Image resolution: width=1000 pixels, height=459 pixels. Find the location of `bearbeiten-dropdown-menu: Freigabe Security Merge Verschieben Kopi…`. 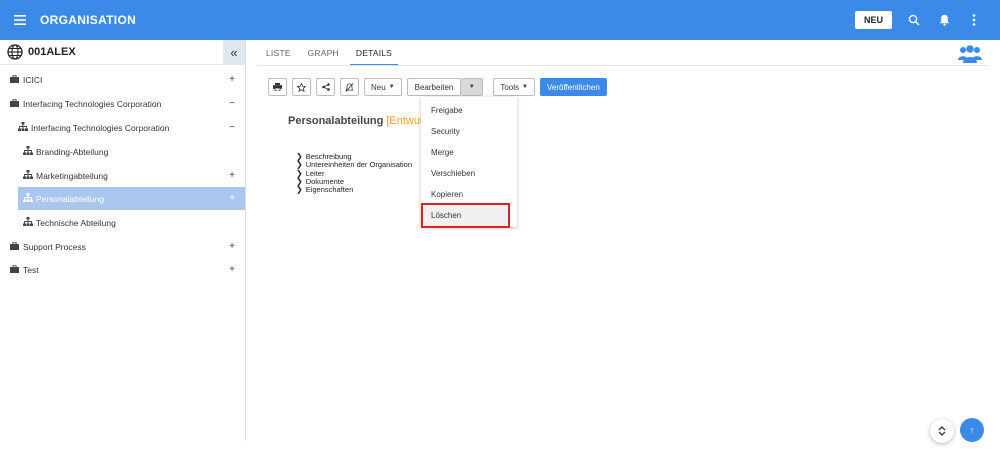

bearbeiten-dropdown-menu: Freigabe Security Merge Verschieben Kopi… is located at coordinates (469, 162).